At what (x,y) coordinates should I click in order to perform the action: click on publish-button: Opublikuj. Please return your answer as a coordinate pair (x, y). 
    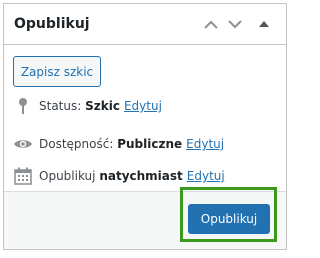
    Looking at the image, I should click on (229, 219).